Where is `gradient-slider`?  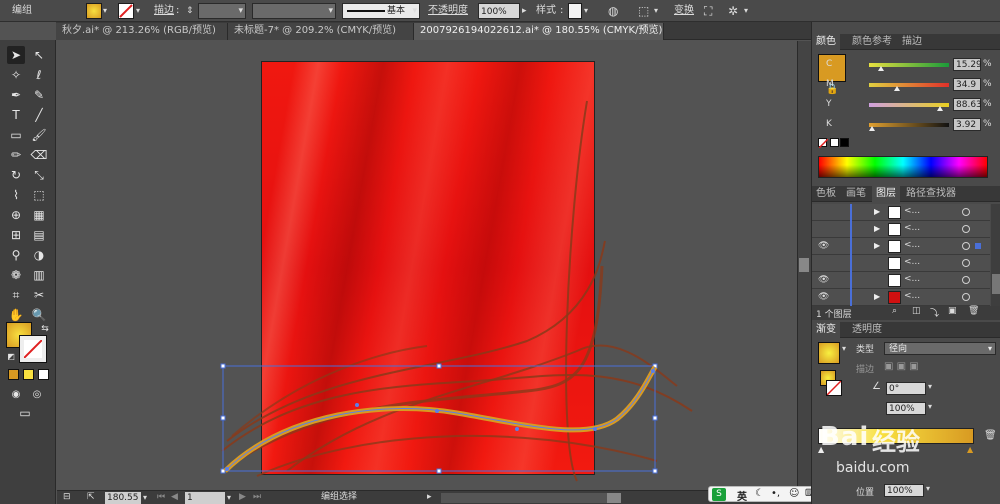 gradient-slider is located at coordinates (896, 436).